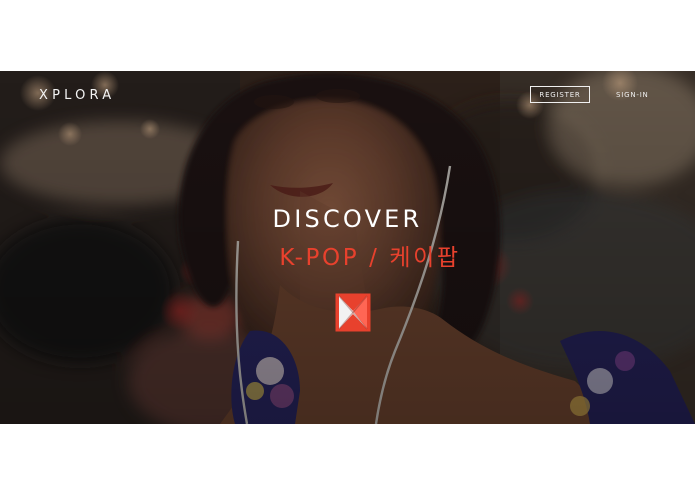 The height and width of the screenshot is (494, 695). Describe the element at coordinates (370, 258) in the screenshot. I see `hero-subheadline: K-POP / 케이팝` at that location.